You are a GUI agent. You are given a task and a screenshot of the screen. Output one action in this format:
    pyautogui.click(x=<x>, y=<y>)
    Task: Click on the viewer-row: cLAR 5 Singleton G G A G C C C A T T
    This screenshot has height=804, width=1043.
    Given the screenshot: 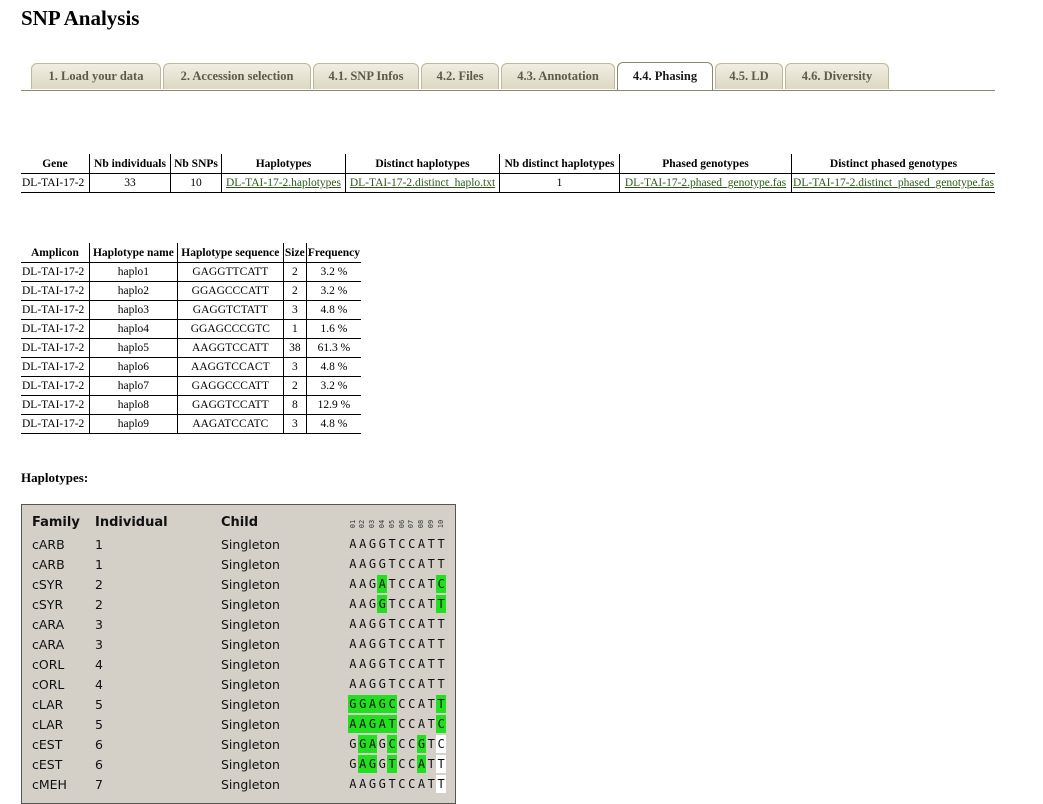 What is the action you would take?
    pyautogui.click(x=238, y=705)
    